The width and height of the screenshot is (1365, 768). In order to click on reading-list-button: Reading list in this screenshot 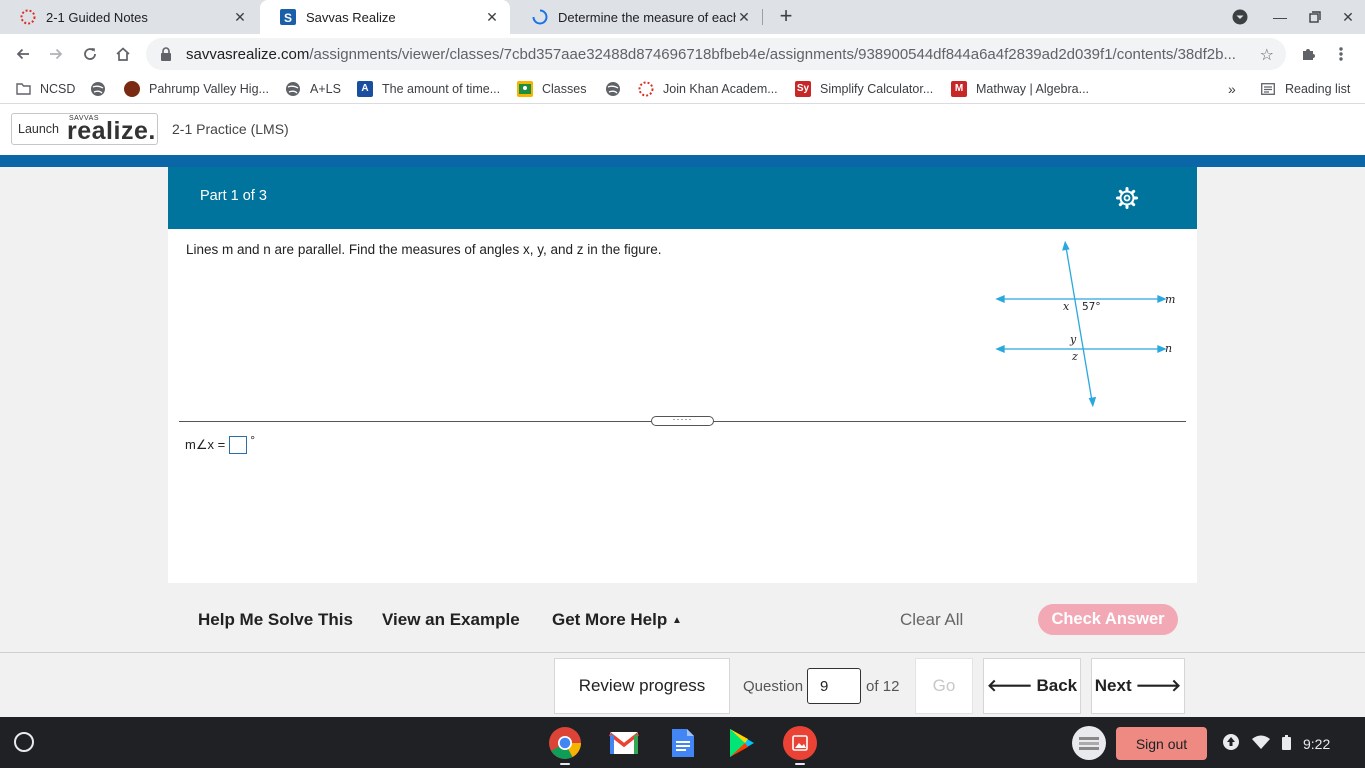, I will do `click(1305, 88)`.